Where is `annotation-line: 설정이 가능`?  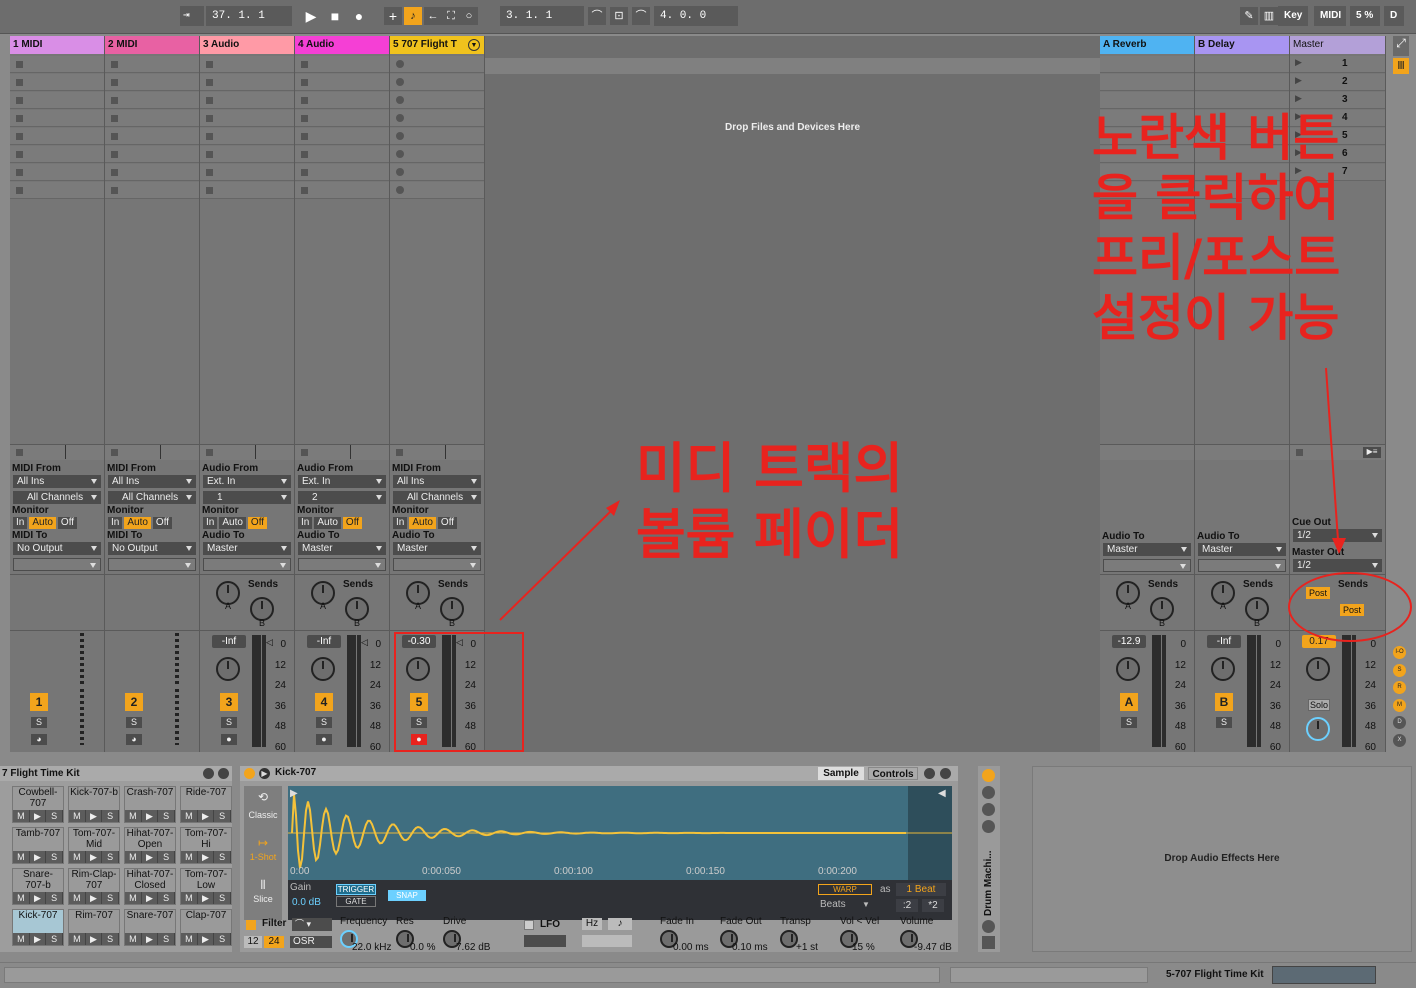 annotation-line: 설정이 가능 is located at coordinates (1216, 318).